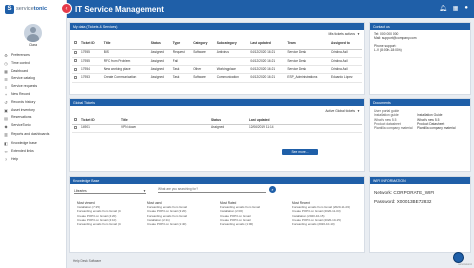 The width and height of the screenshot is (474, 268). Describe the element at coordinates (99, 211) in the screenshot. I see `kb-article-link: Forwarding emails from Gmail (4:55)` at that location.